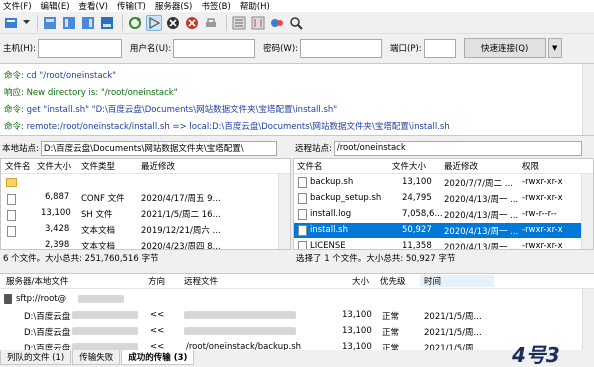 This screenshot has width=594, height=367. Describe the element at coordinates (107, 23) in the screenshot. I see `queue-icon` at that location.